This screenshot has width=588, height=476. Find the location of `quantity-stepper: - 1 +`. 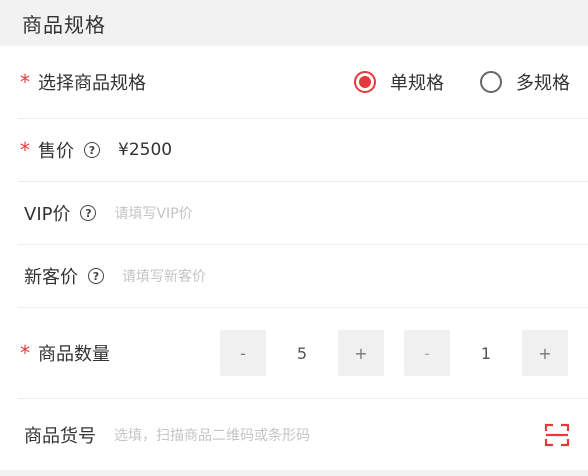

quantity-stepper: - 1 + is located at coordinates (486, 353).